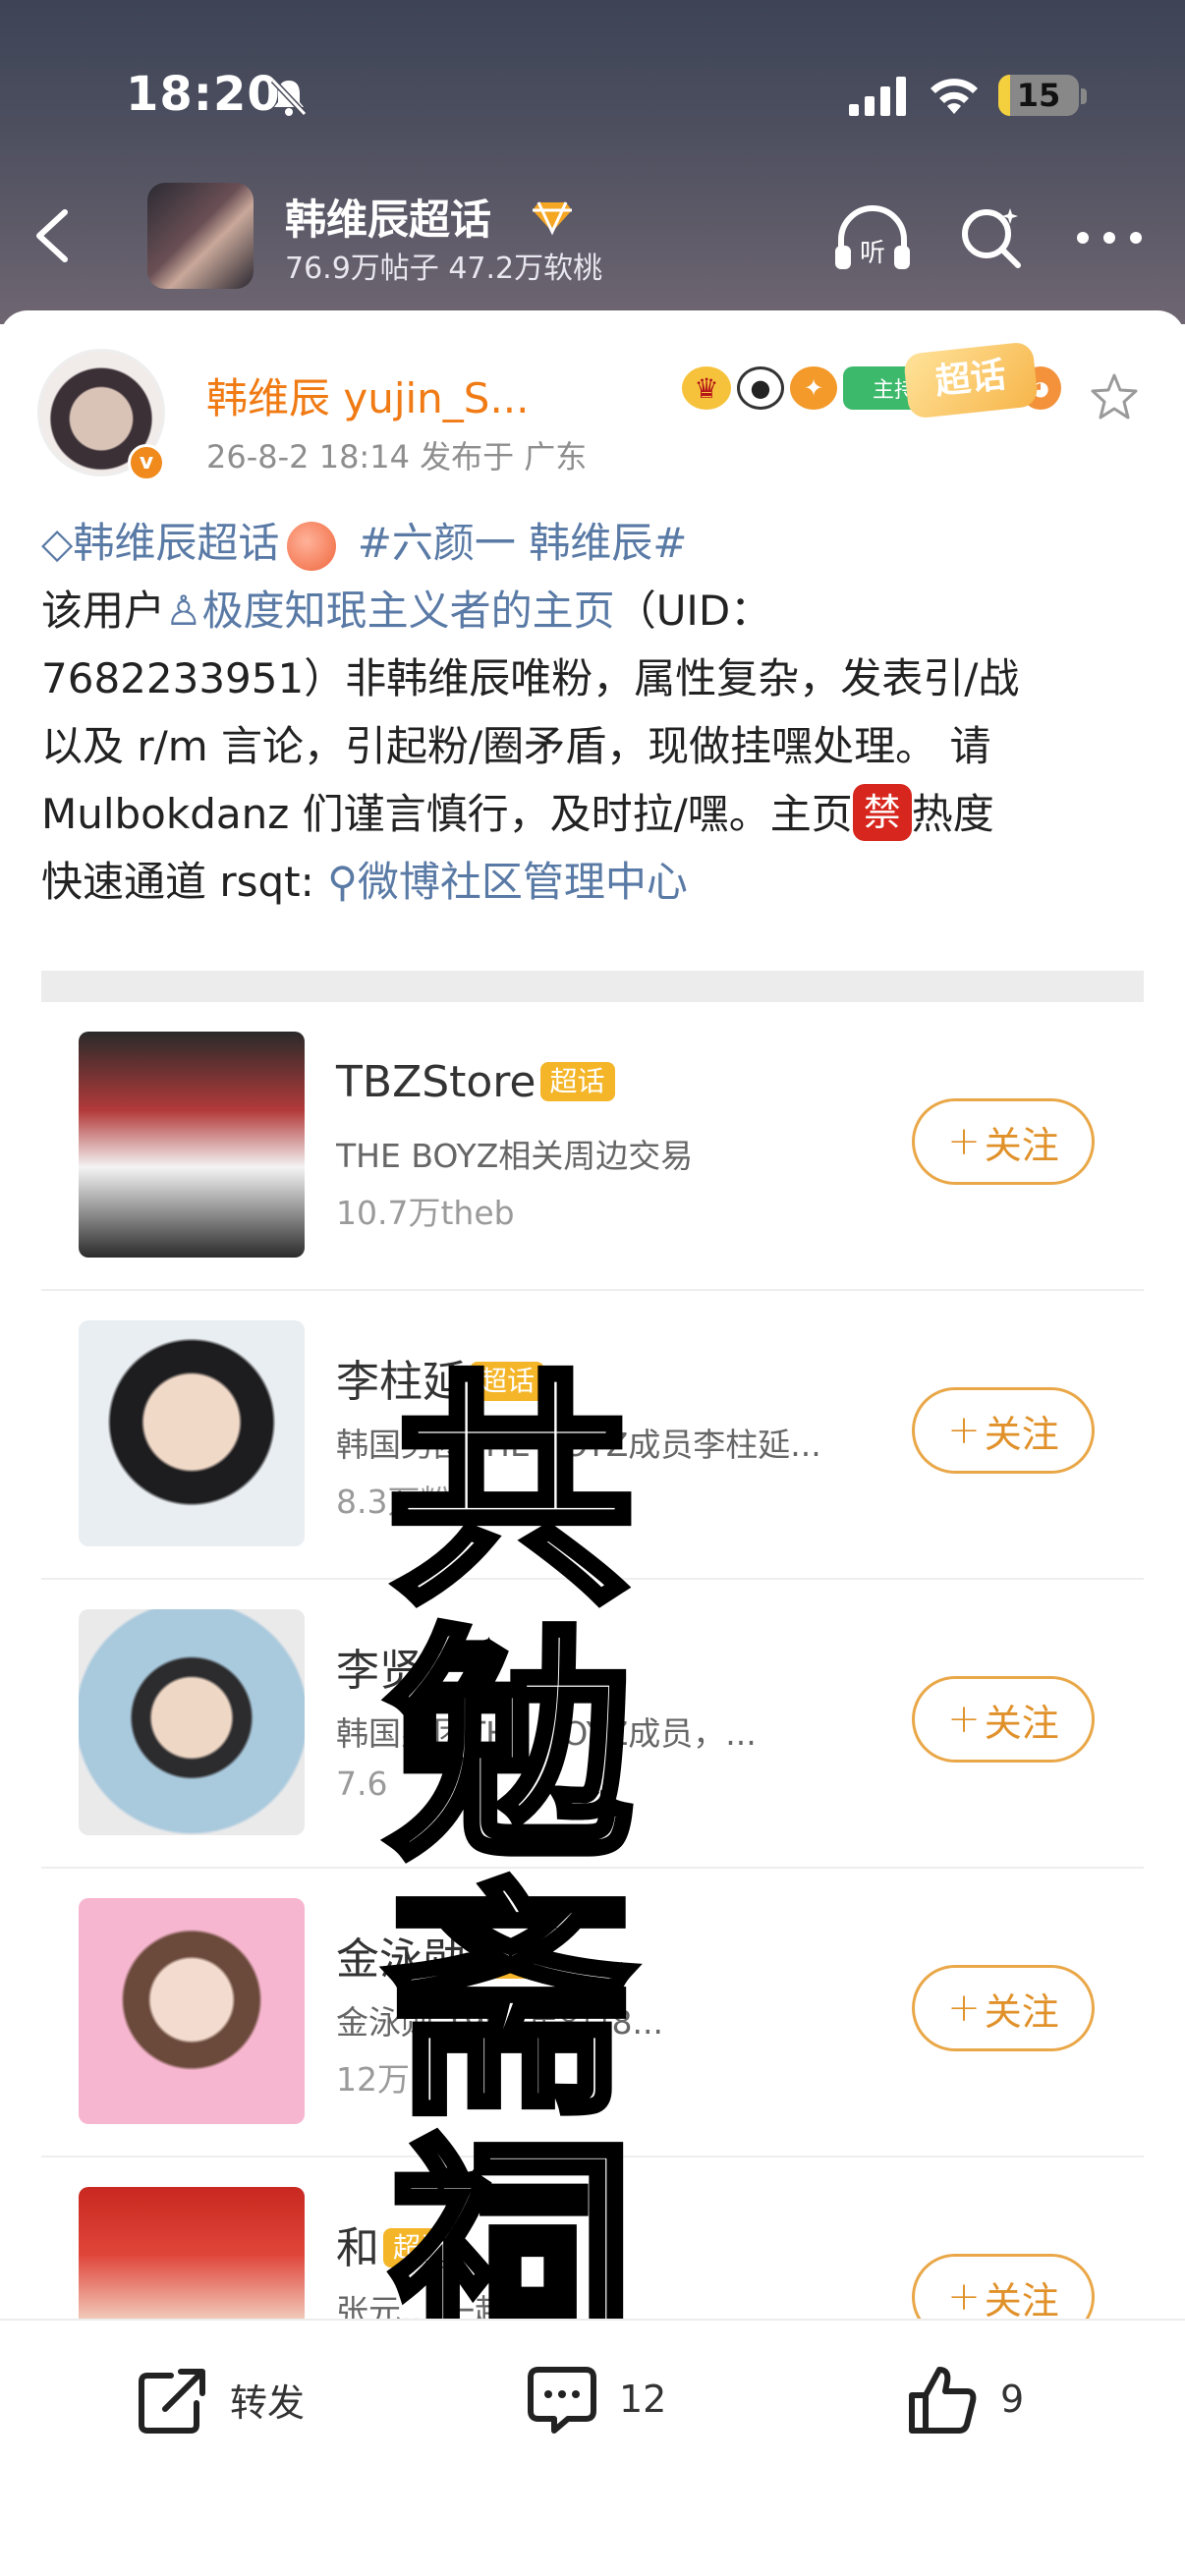 This screenshot has height=2576, width=1185. What do you see at coordinates (707, 388) in the screenshot?
I see `crown-badge-icon: ♛` at bounding box center [707, 388].